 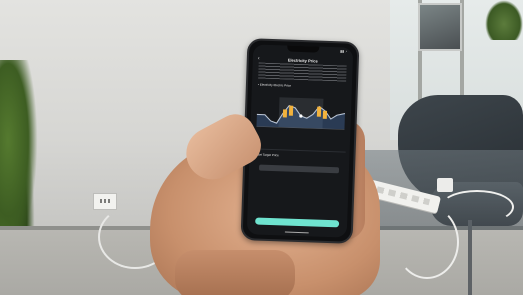 I want to click on status-icons: ▮▮ ◔, so click(x=344, y=51).